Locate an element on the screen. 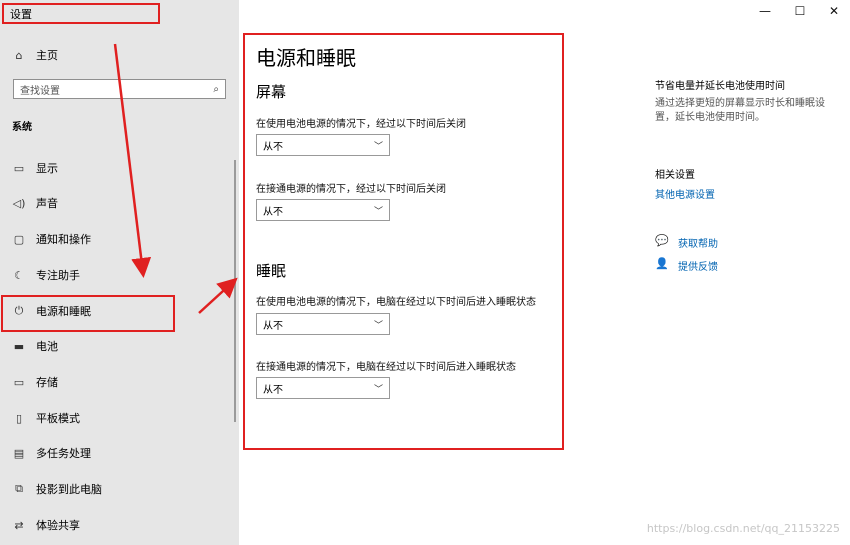 The height and width of the screenshot is (545, 850). sidebar-item-label: 平板模式 is located at coordinates (58, 418).